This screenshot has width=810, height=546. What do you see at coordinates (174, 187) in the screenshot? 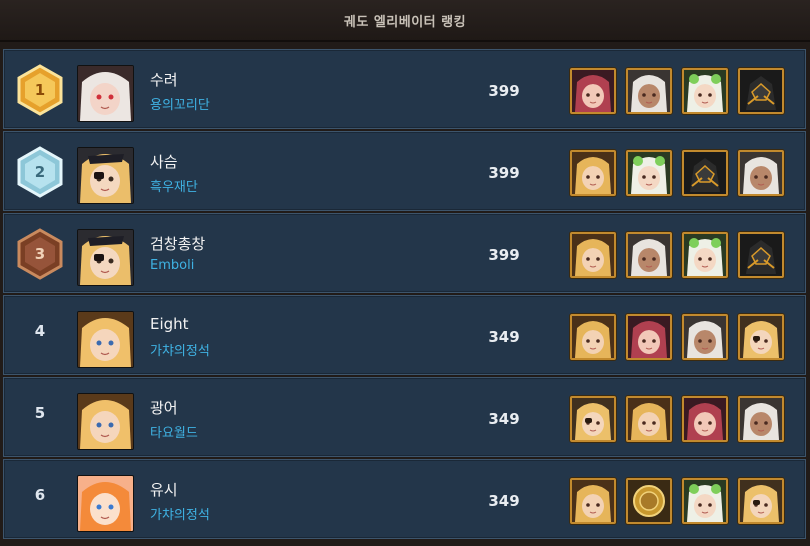
I see `guild-name: 흑우재단` at bounding box center [174, 187].